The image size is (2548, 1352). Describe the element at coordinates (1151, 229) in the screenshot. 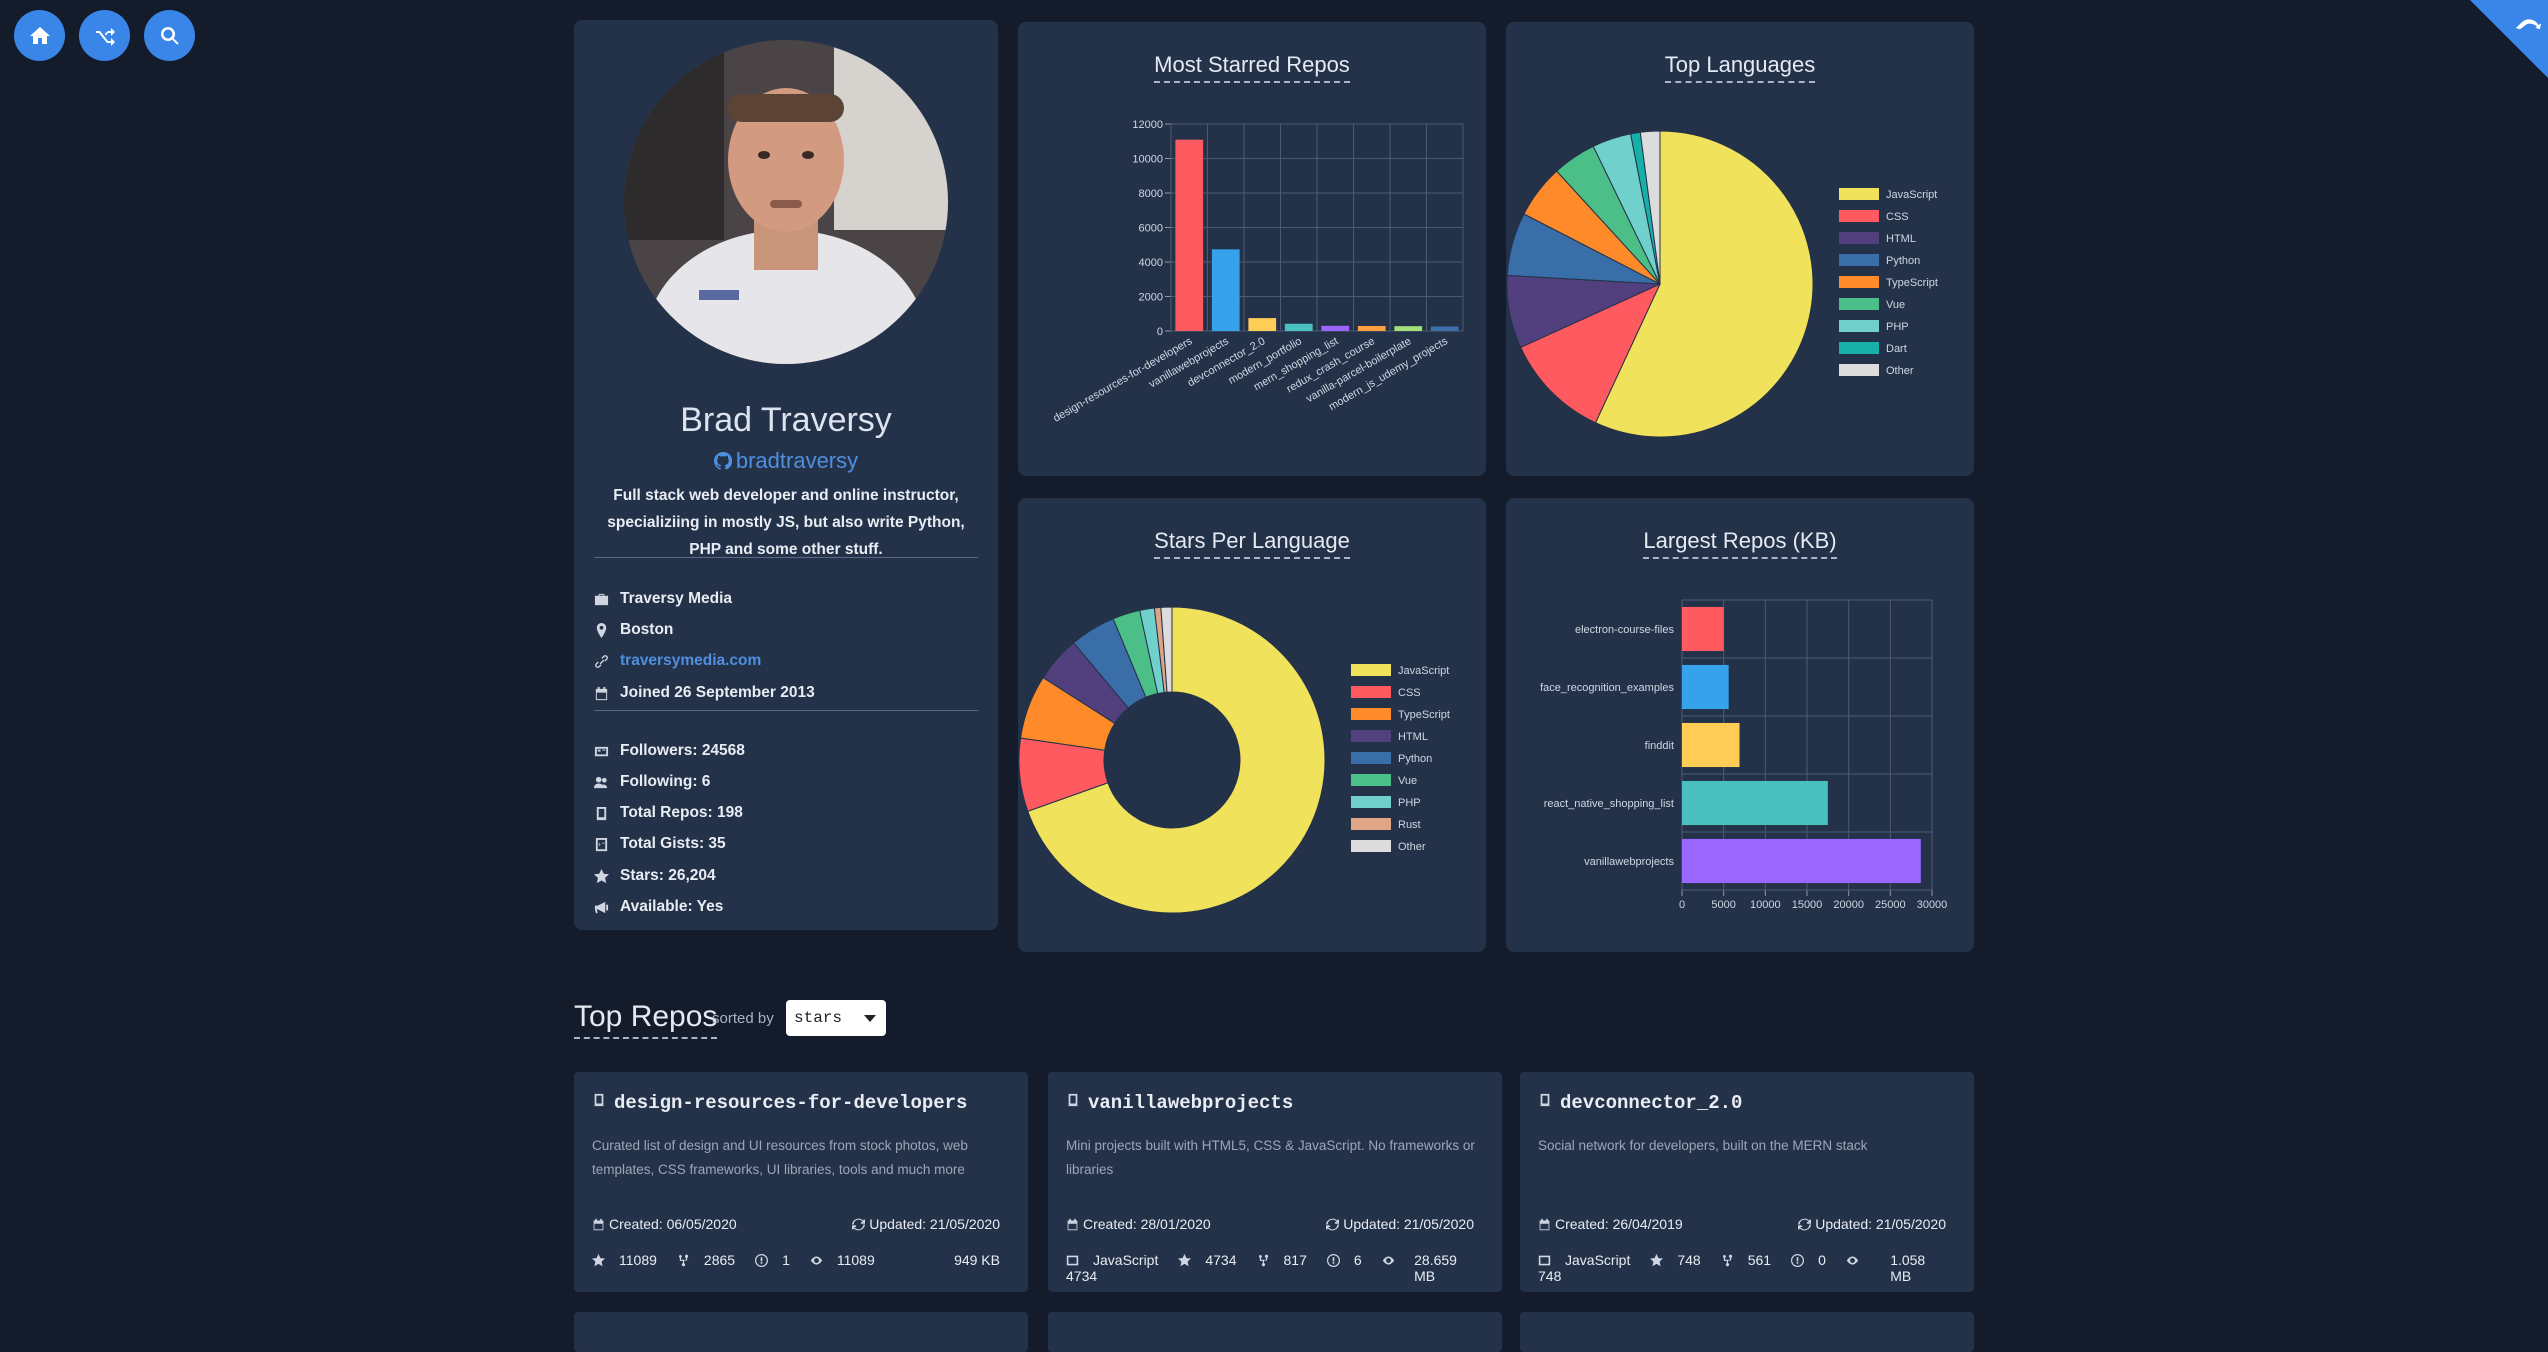

I see `y-tick-label: 6000` at that location.